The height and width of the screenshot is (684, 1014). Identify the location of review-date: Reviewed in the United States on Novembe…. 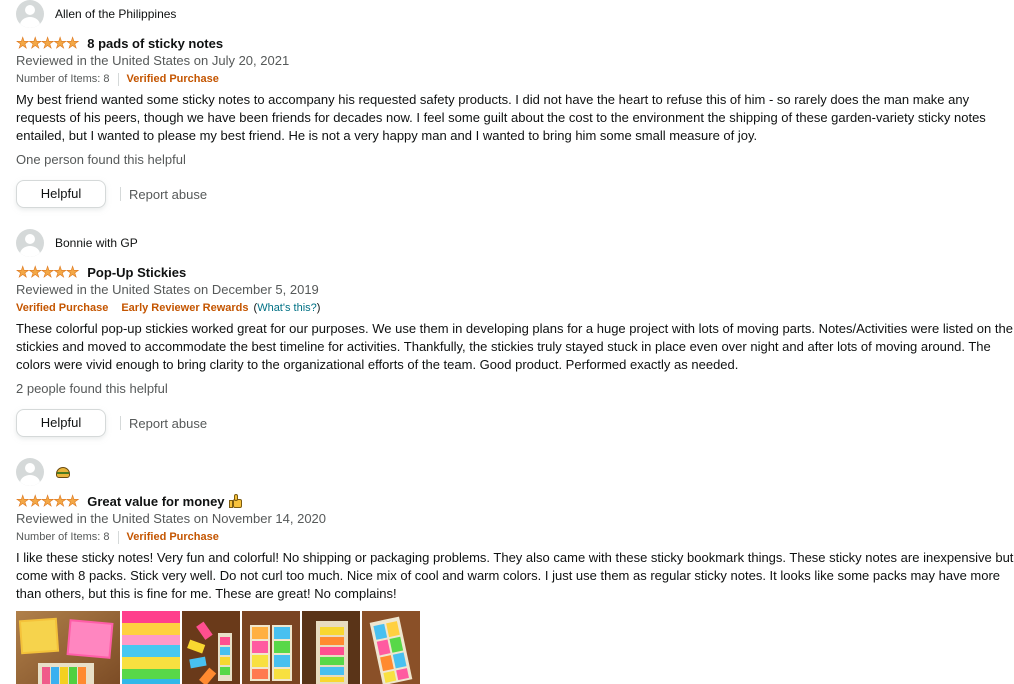
(171, 518).